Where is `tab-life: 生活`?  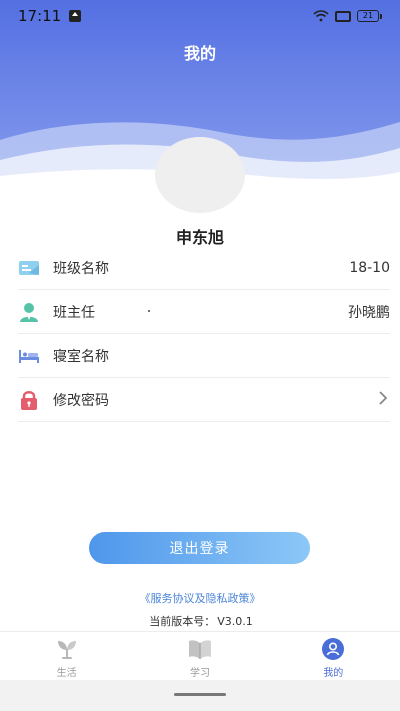
tab-life: 生活 is located at coordinates (66, 656).